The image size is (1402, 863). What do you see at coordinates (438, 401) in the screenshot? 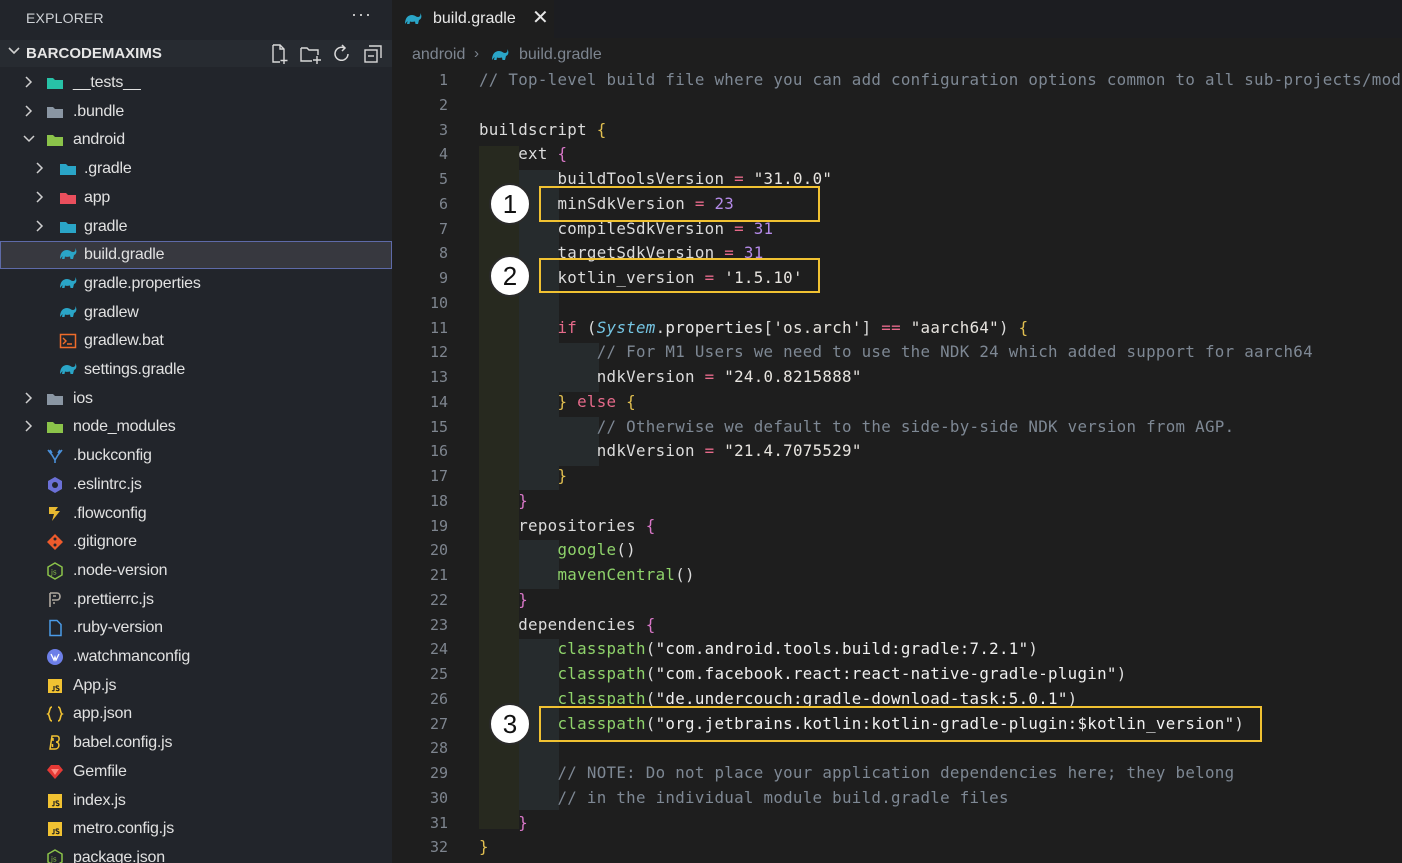
I see `line-number: 14` at bounding box center [438, 401].